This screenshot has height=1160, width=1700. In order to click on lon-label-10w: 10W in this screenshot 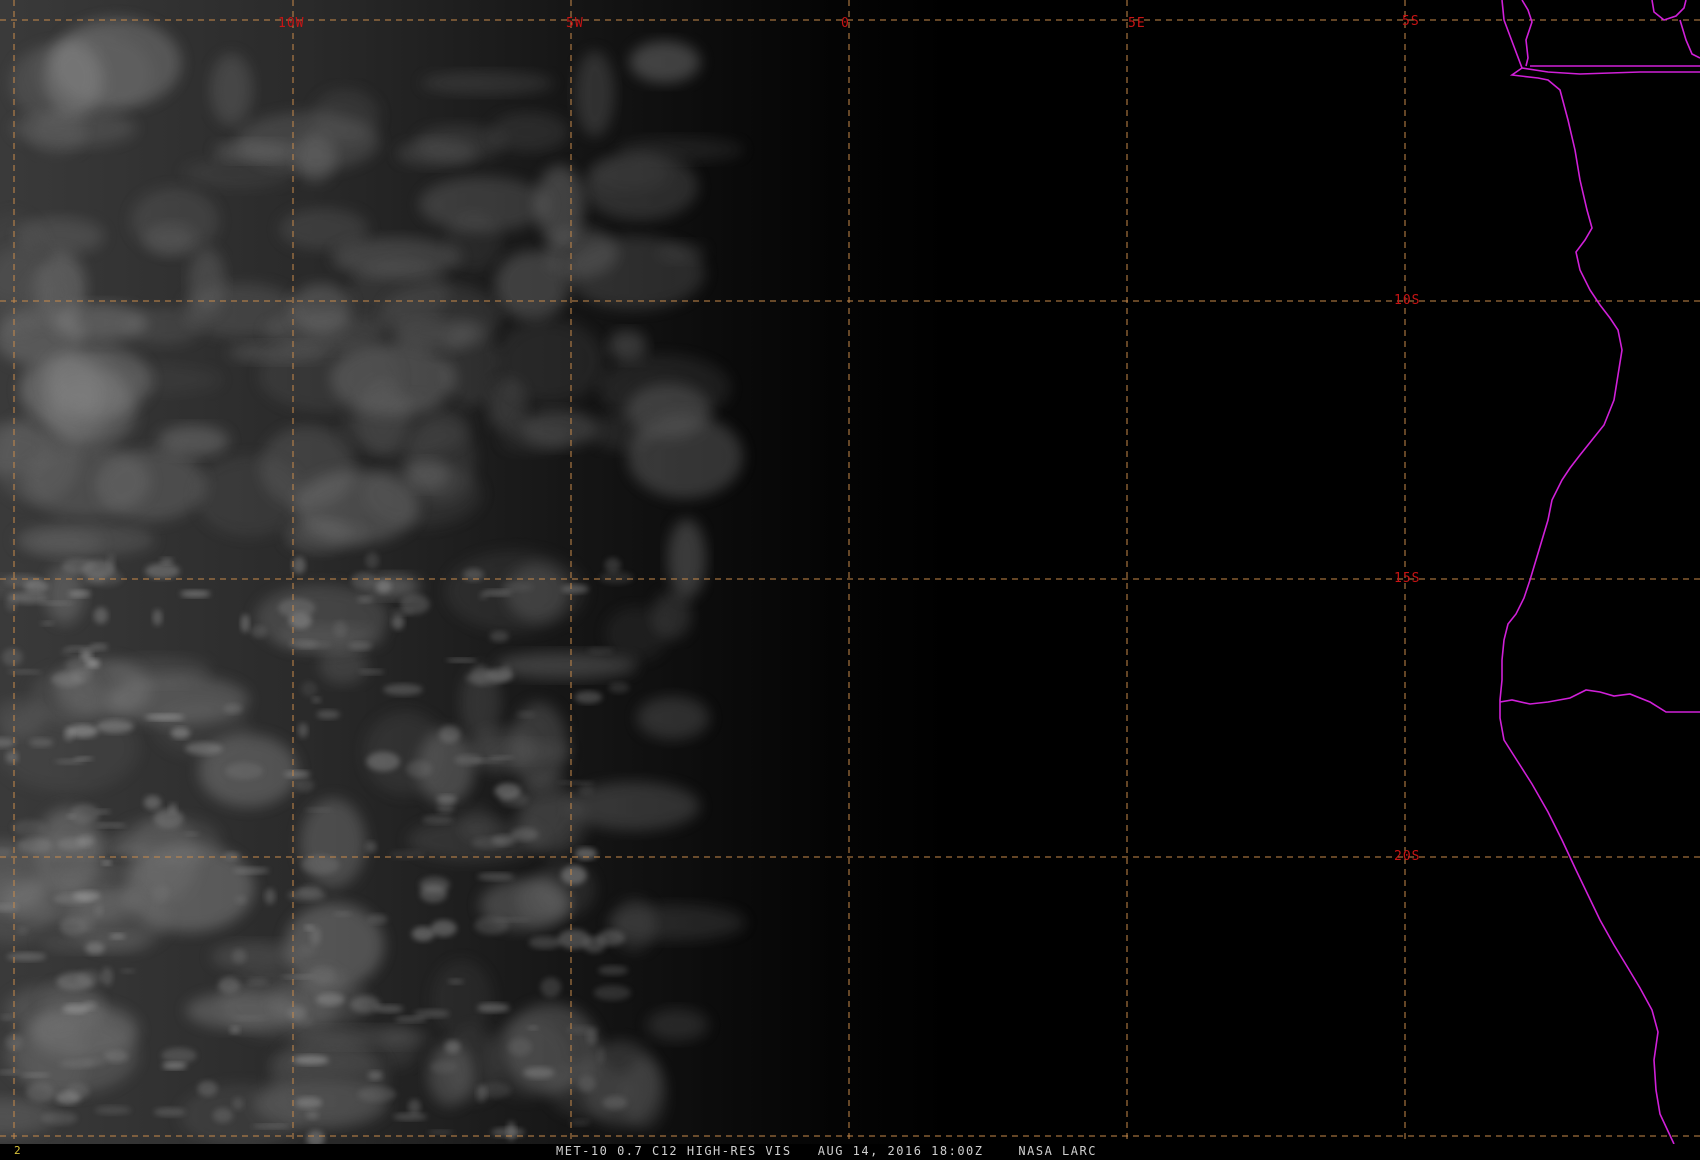, I will do `click(291, 23)`.